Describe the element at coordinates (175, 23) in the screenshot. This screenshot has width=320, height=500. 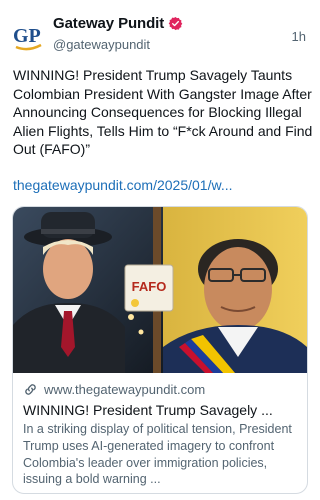
I see `verified-badge-icon` at that location.